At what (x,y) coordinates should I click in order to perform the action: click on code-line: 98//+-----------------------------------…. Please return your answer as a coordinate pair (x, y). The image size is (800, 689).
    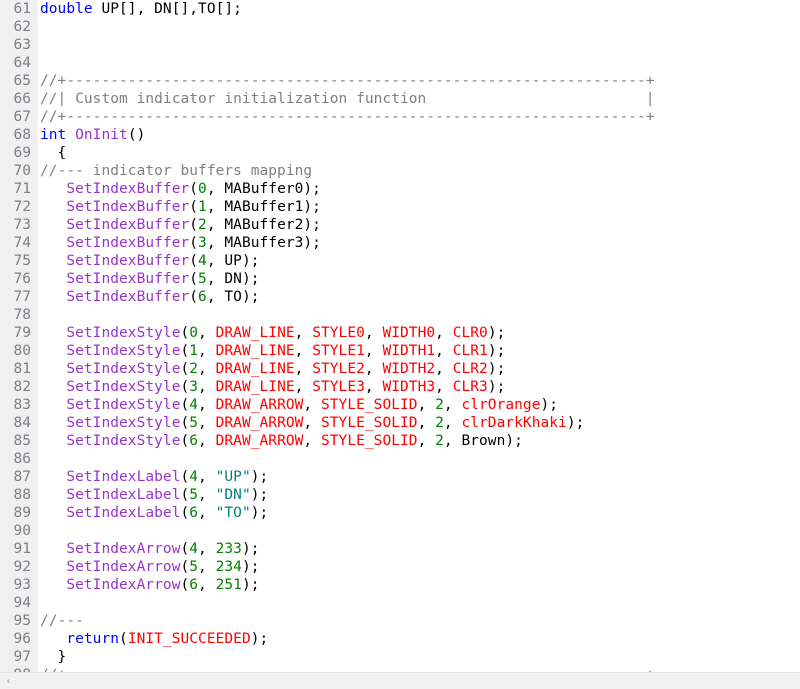
    Looking at the image, I should click on (400, 669).